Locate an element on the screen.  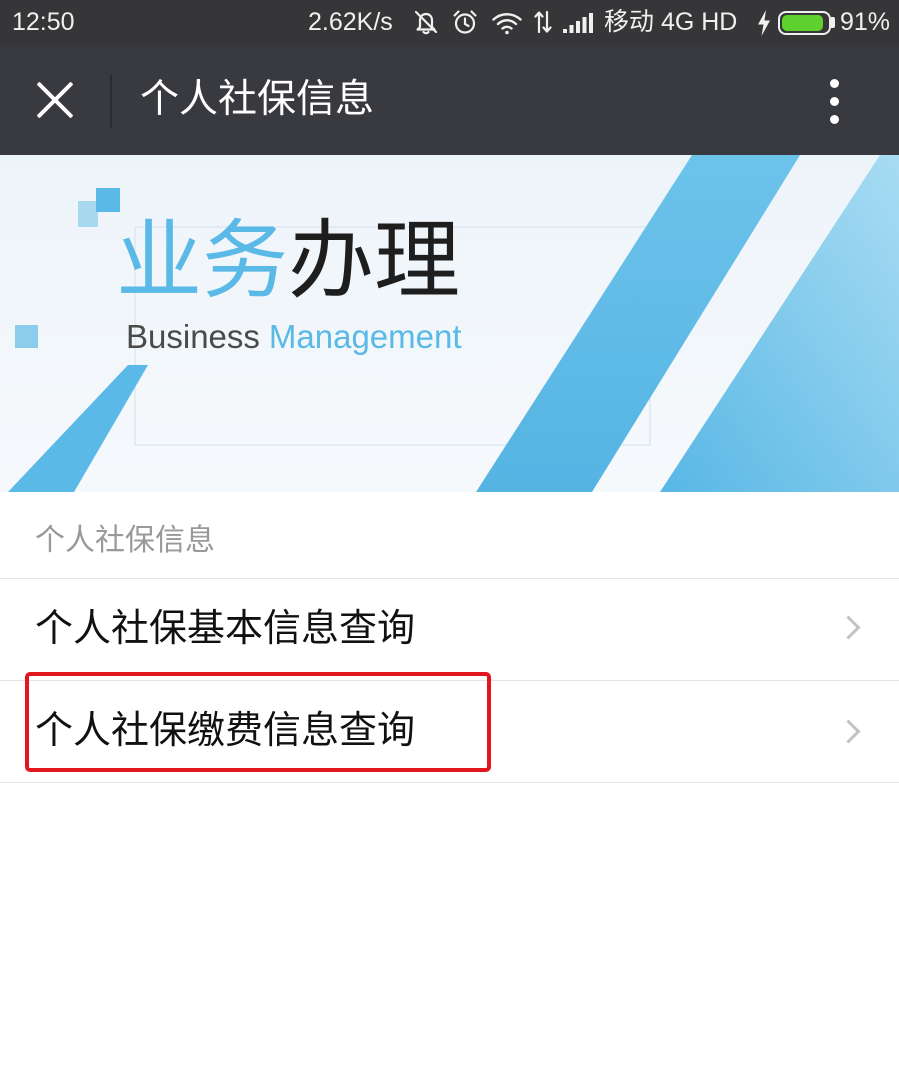
battery-fill is located at coordinates (802, 23).